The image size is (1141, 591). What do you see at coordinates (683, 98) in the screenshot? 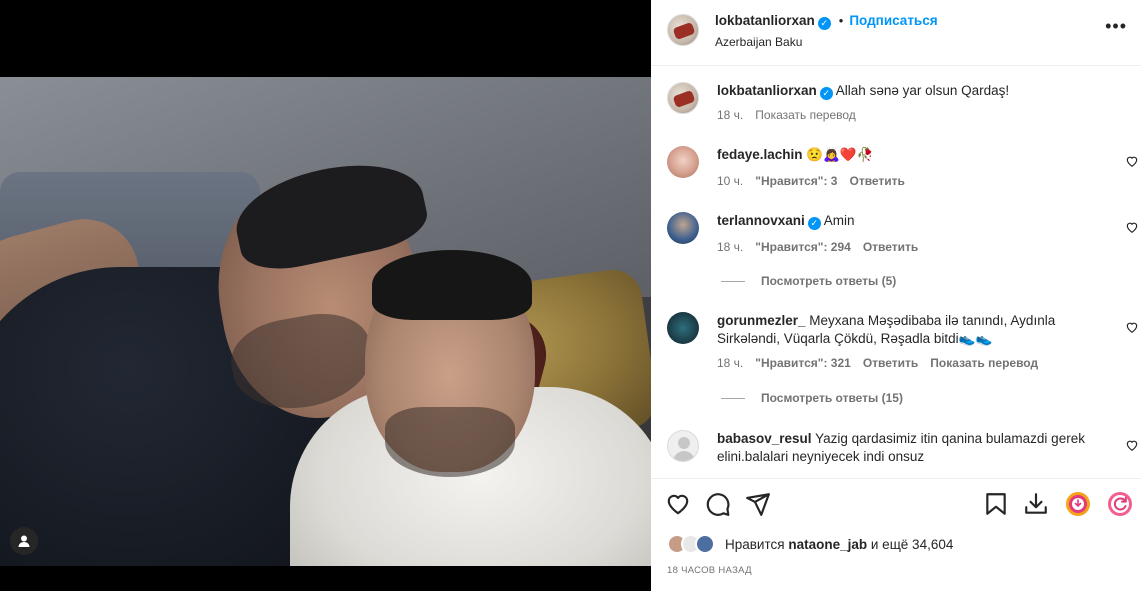
I see `caption-avatar` at bounding box center [683, 98].